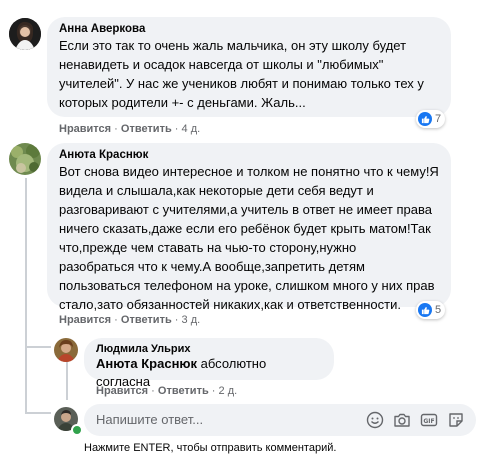 Image resolution: width=493 pixels, height=462 pixels. Describe the element at coordinates (191, 320) in the screenshot. I see `timestamp: 3 д.` at that location.